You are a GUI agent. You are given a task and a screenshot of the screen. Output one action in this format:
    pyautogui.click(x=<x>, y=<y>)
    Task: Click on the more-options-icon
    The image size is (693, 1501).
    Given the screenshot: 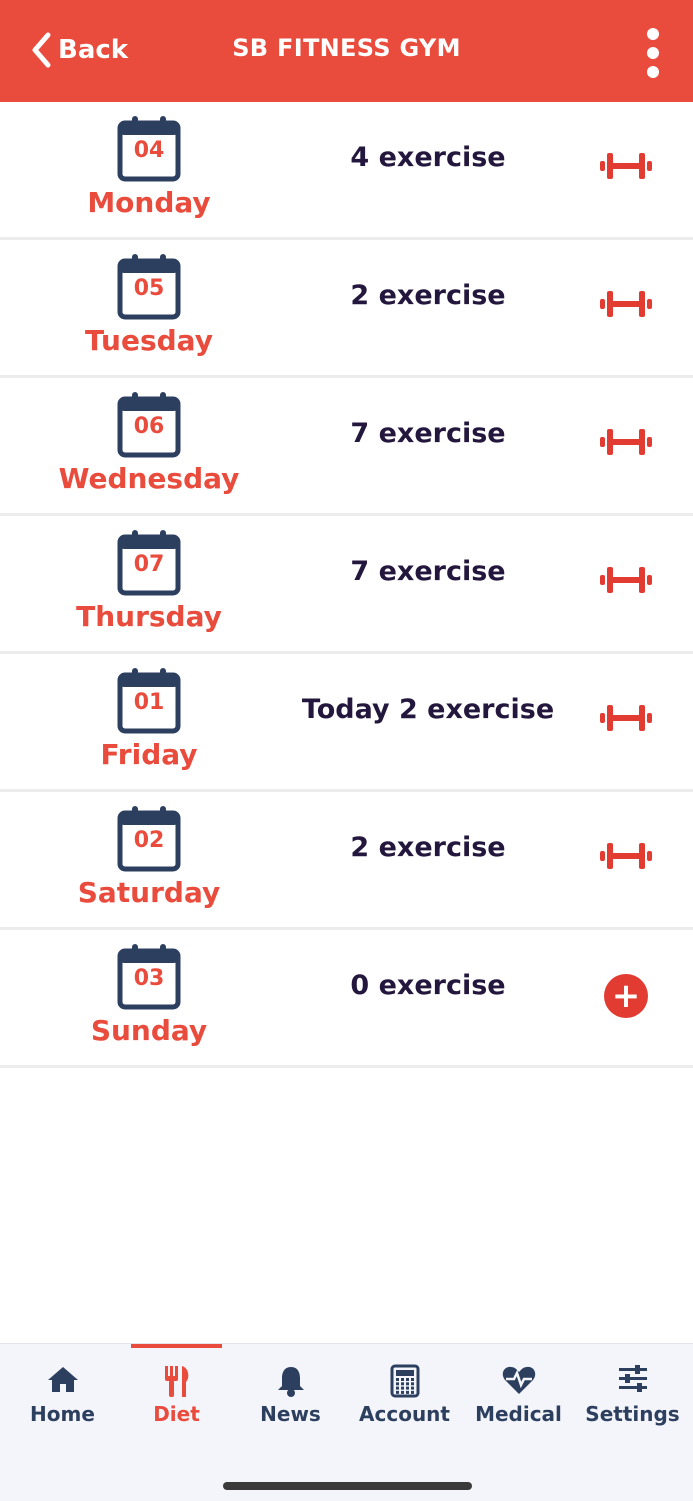 What is the action you would take?
    pyautogui.click(x=653, y=53)
    